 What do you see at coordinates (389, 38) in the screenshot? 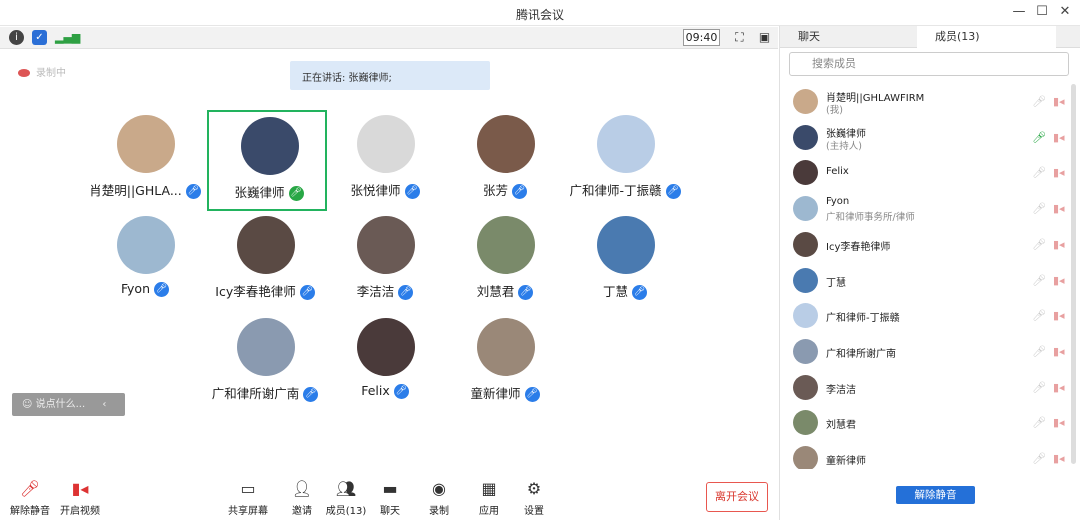
I see `meeting-toolbar: i ✓ ▂▄▆ 09:40 ⛶ ▣` at bounding box center [389, 38].